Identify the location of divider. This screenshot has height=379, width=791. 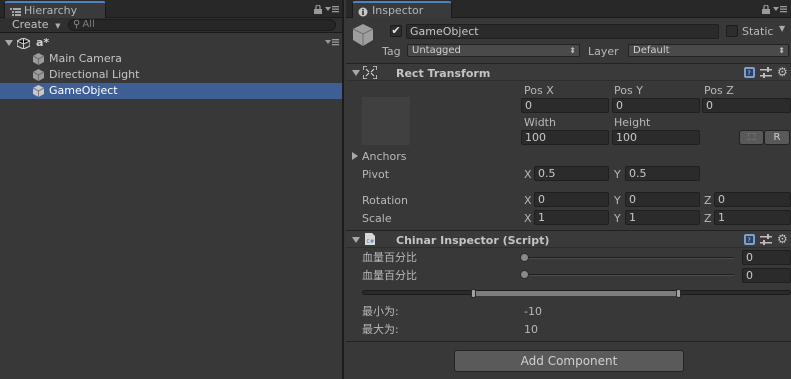
(568, 341).